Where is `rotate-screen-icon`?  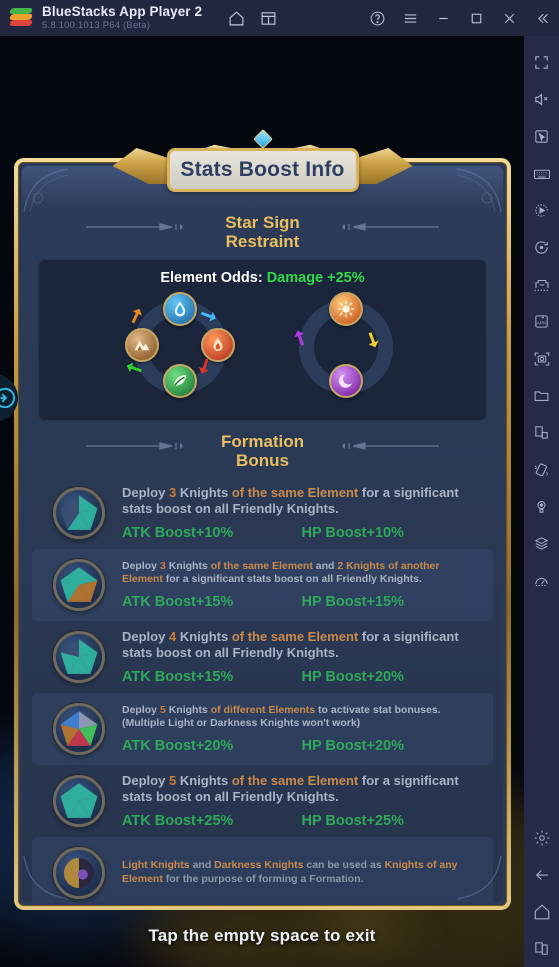
rotate-screen-icon is located at coordinates (541, 247).